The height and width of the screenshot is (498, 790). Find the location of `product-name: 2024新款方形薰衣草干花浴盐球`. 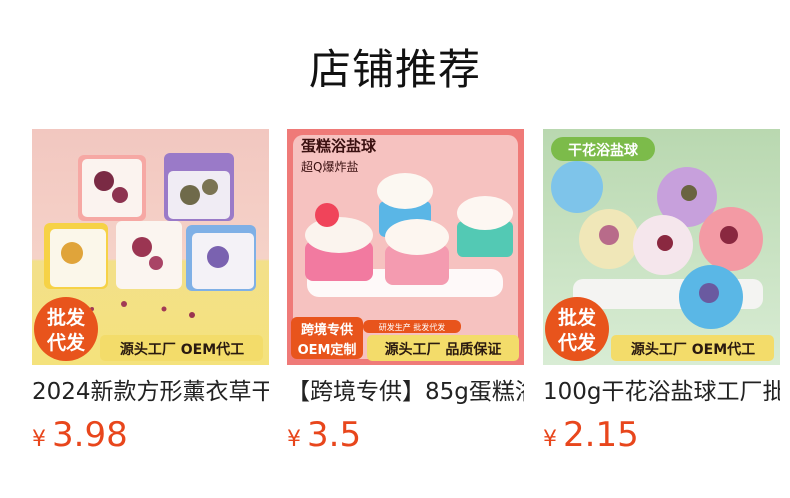

product-name: 2024新款方形薰衣草干花浴盐球 is located at coordinates (150, 392).